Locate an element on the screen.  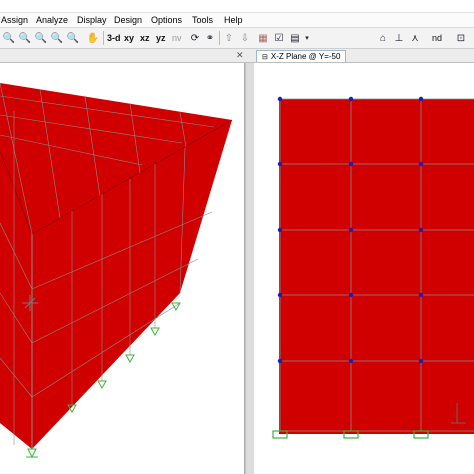
view-yz-button: yz is located at coordinates (161, 38).